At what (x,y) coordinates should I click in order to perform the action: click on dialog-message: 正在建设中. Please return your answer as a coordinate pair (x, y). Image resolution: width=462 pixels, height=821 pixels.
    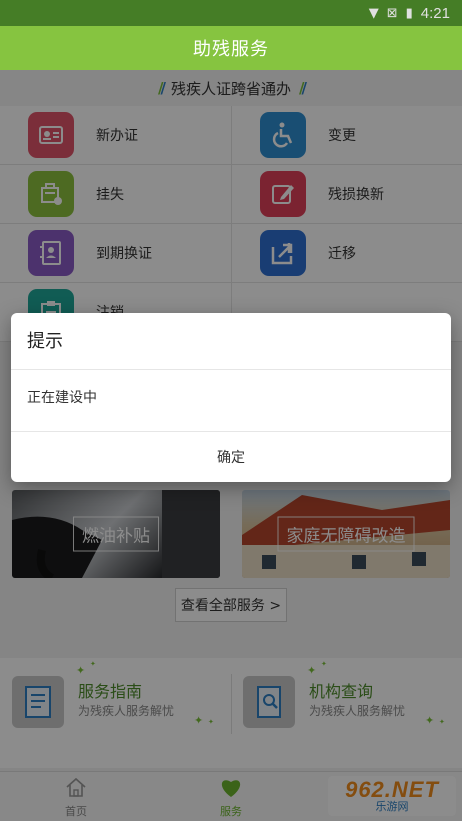
    Looking at the image, I should click on (62, 398).